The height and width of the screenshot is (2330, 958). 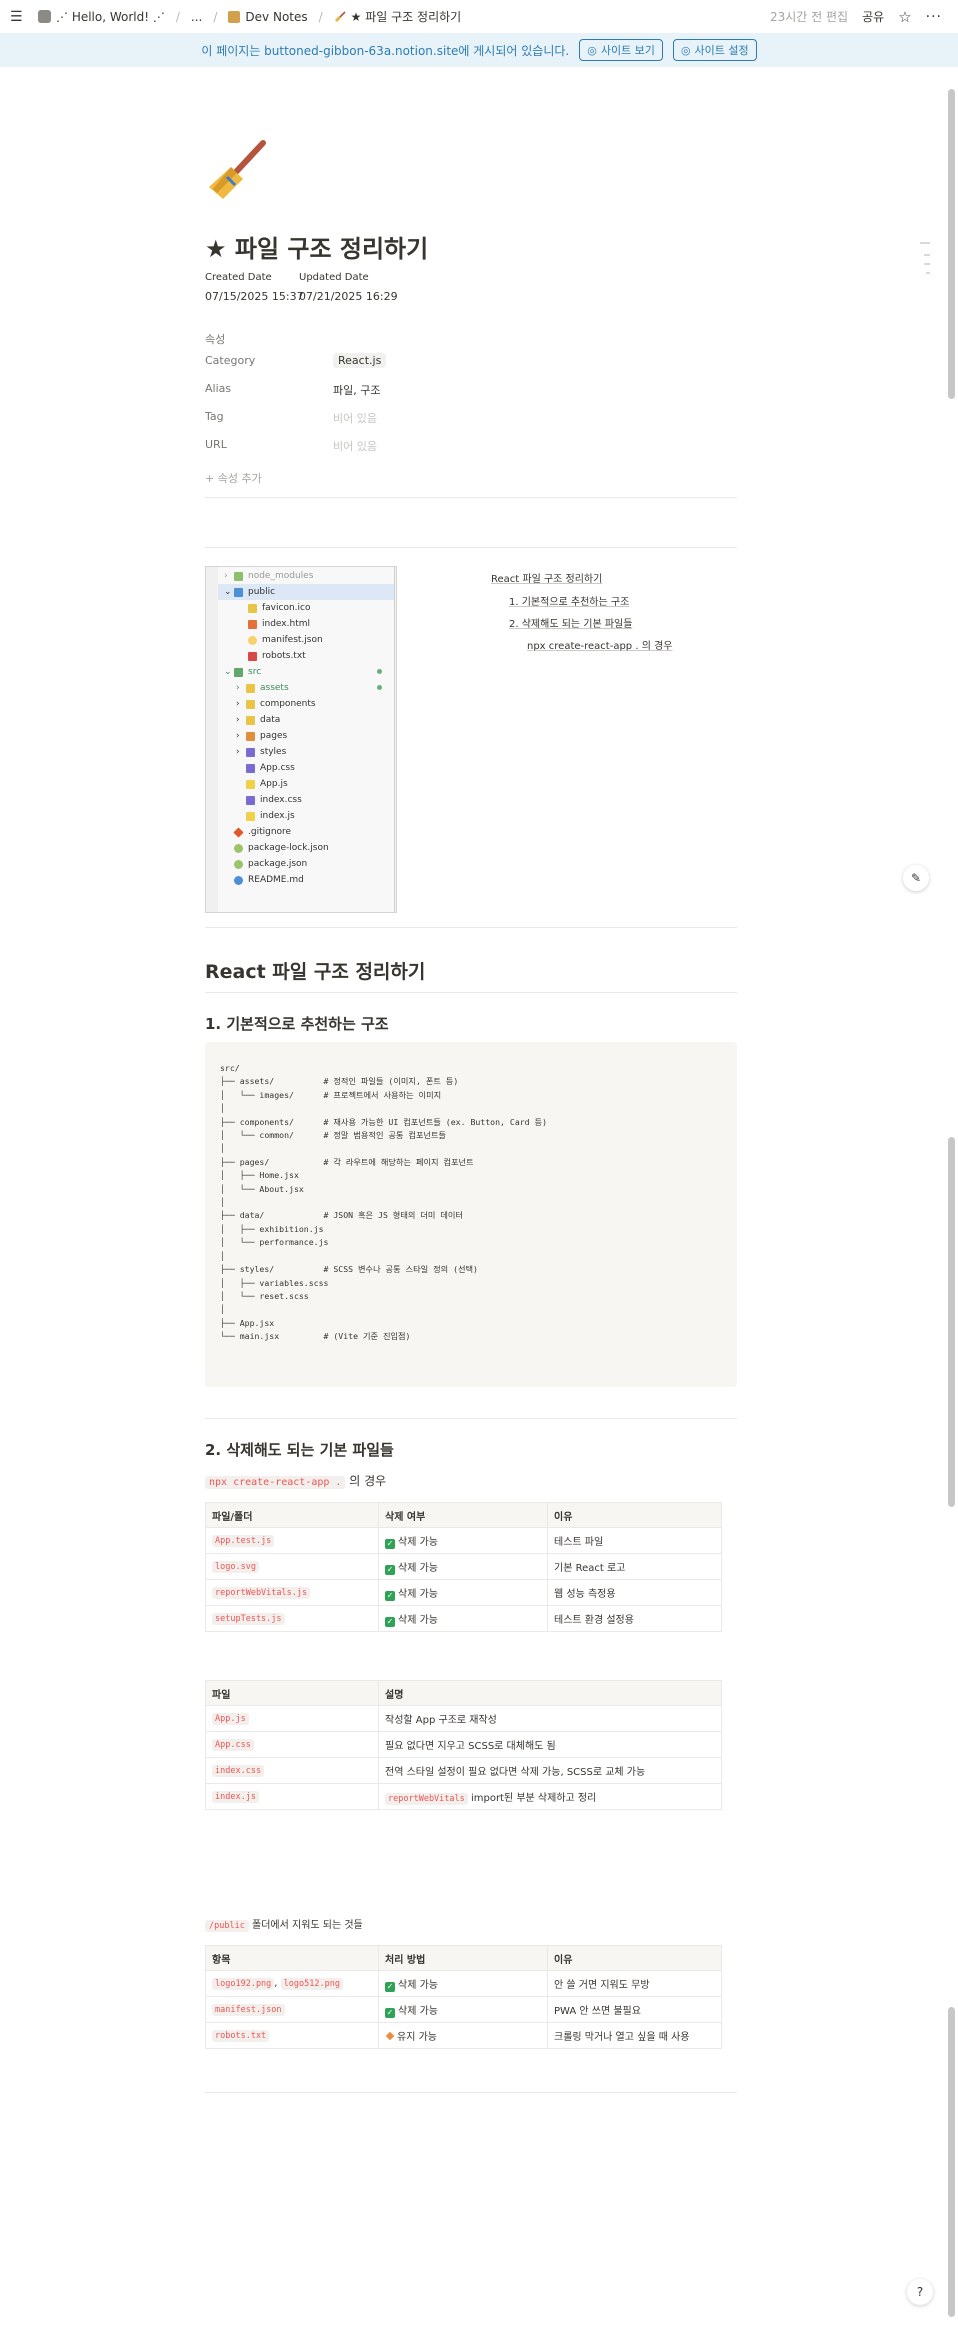 I want to click on tree-item: › data, so click(x=258, y=720).